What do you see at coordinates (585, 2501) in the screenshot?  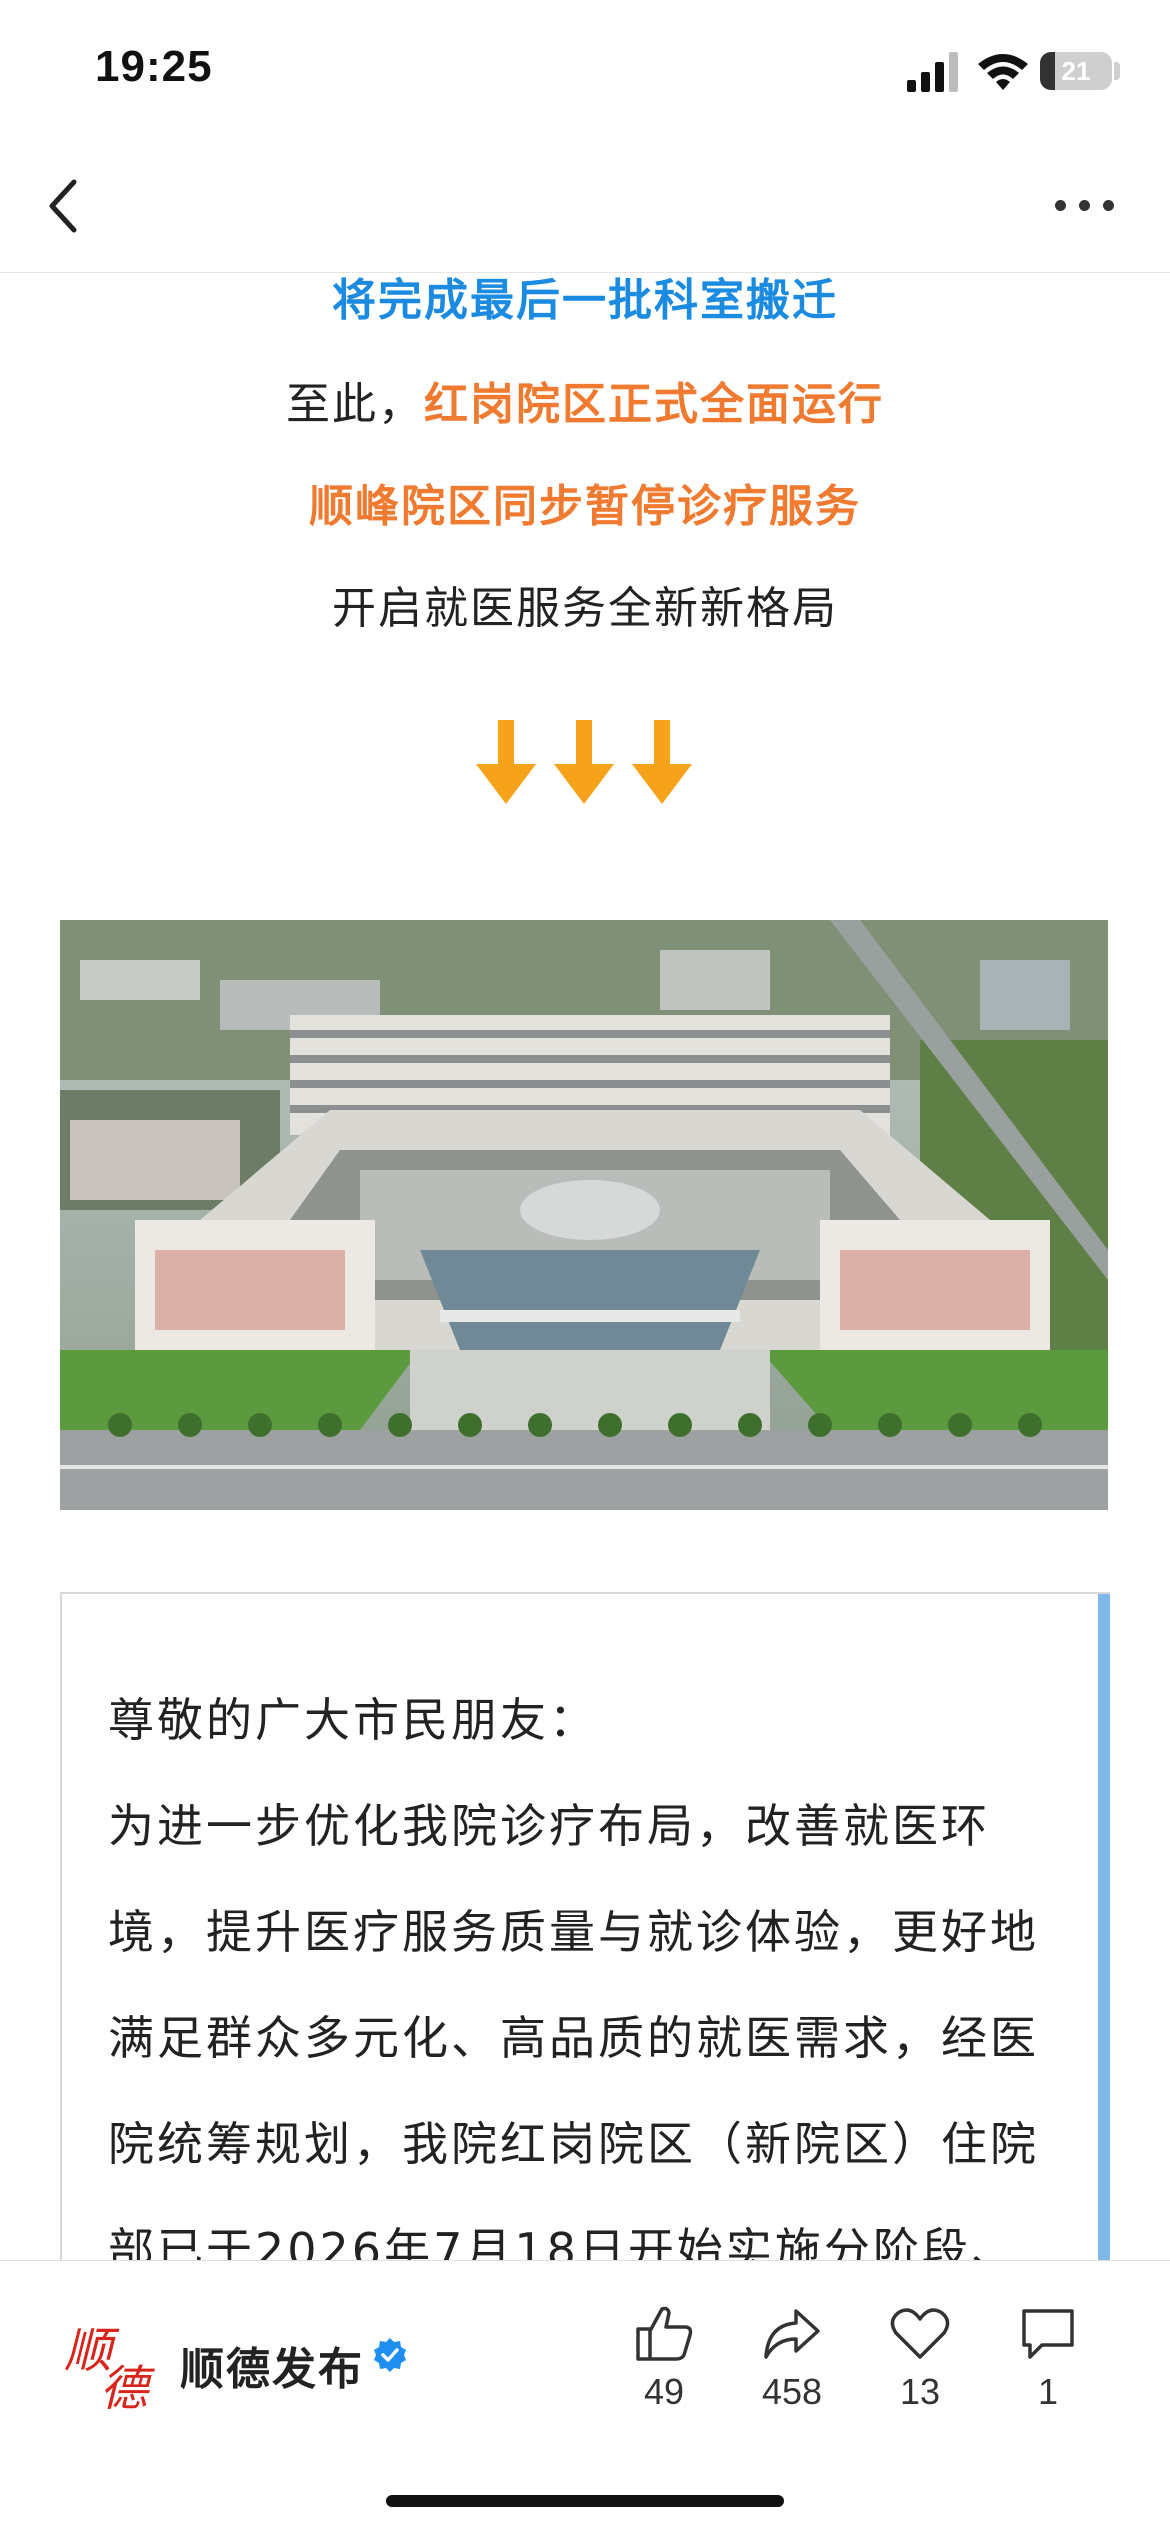 I see `home-indicator` at bounding box center [585, 2501].